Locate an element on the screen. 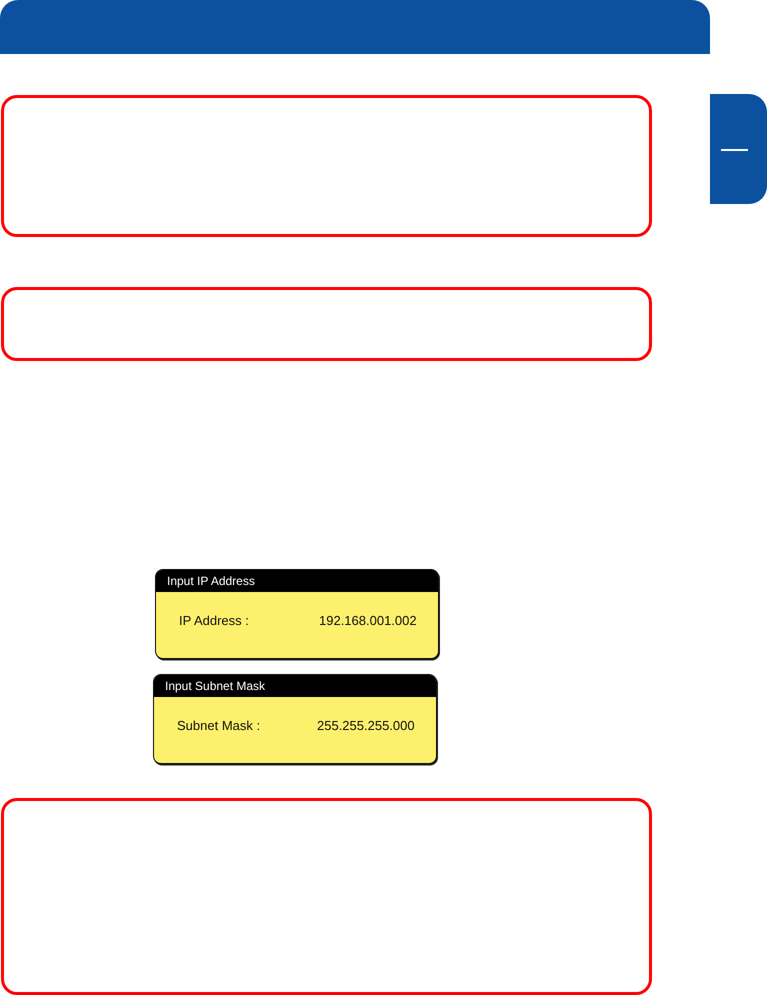 Image resolution: width=767 pixels, height=995 pixels. field-value: 255.255.255.000 is located at coordinates (366, 726).